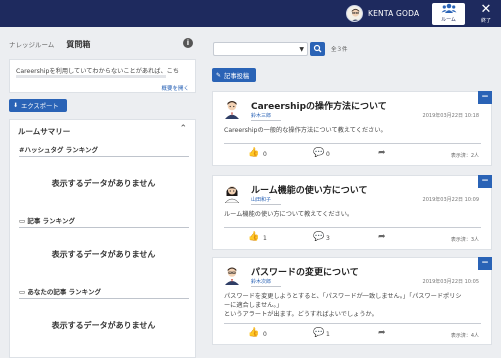 The width and height of the screenshot is (501, 358). Describe the element at coordinates (485, 21) in the screenshot. I see `exit-button-label: 終了` at that location.